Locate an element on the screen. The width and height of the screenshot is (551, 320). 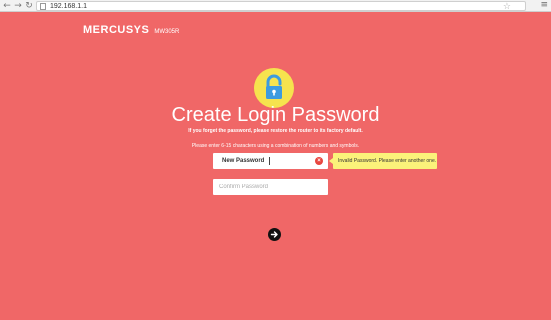
address-url: 192.168.1.1 is located at coordinates (68, 6).